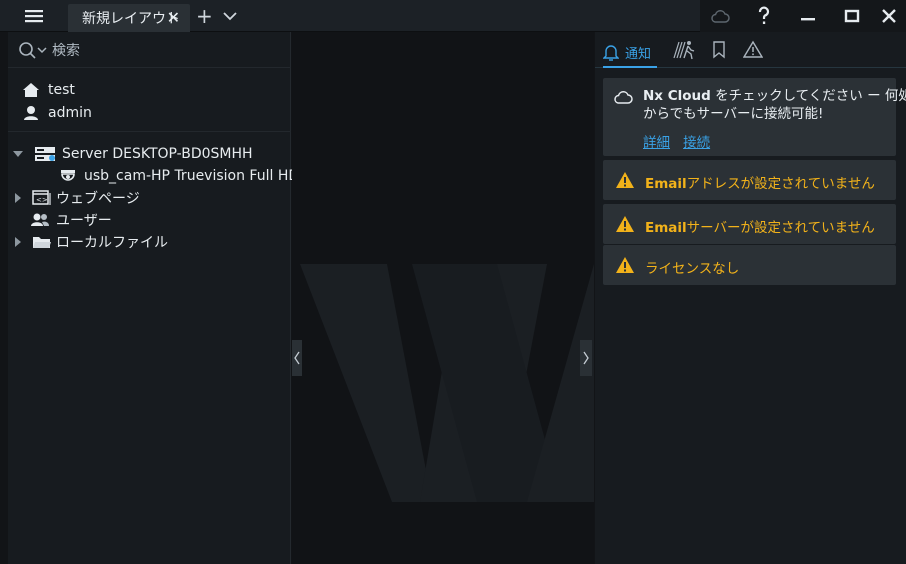 The width and height of the screenshot is (906, 564). What do you see at coordinates (31, 113) in the screenshot?
I see `user-icon` at bounding box center [31, 113].